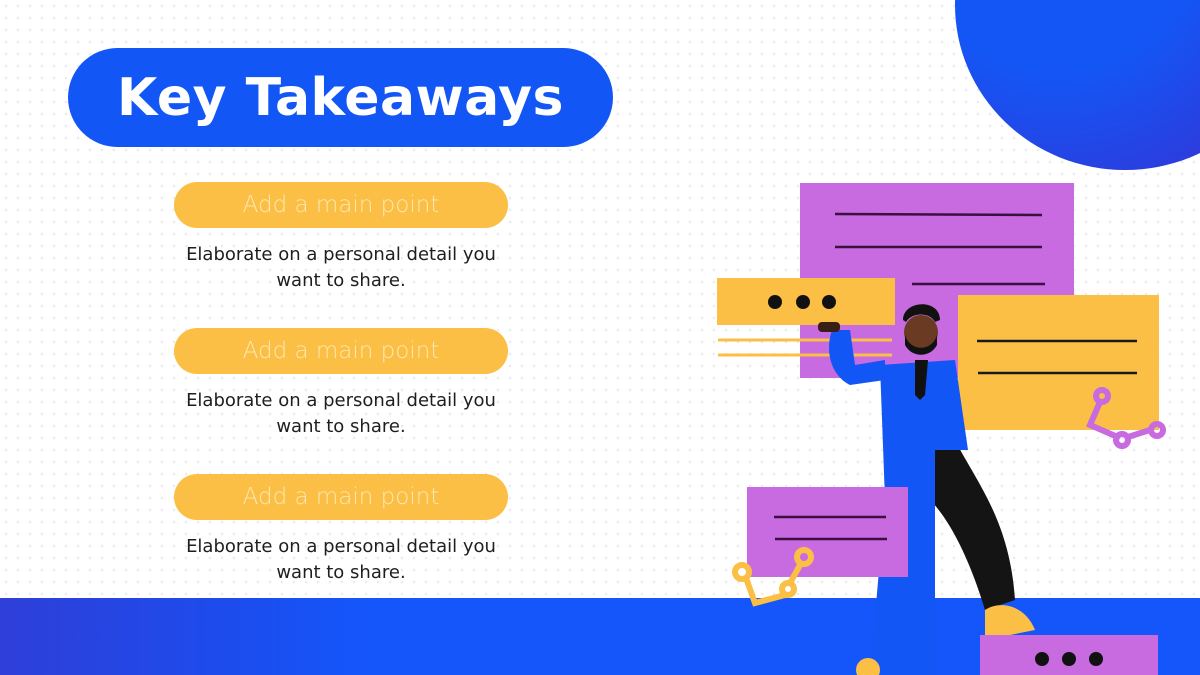  Describe the element at coordinates (1069, 655) in the screenshot. I see `ellipsis-window-icon` at that location.